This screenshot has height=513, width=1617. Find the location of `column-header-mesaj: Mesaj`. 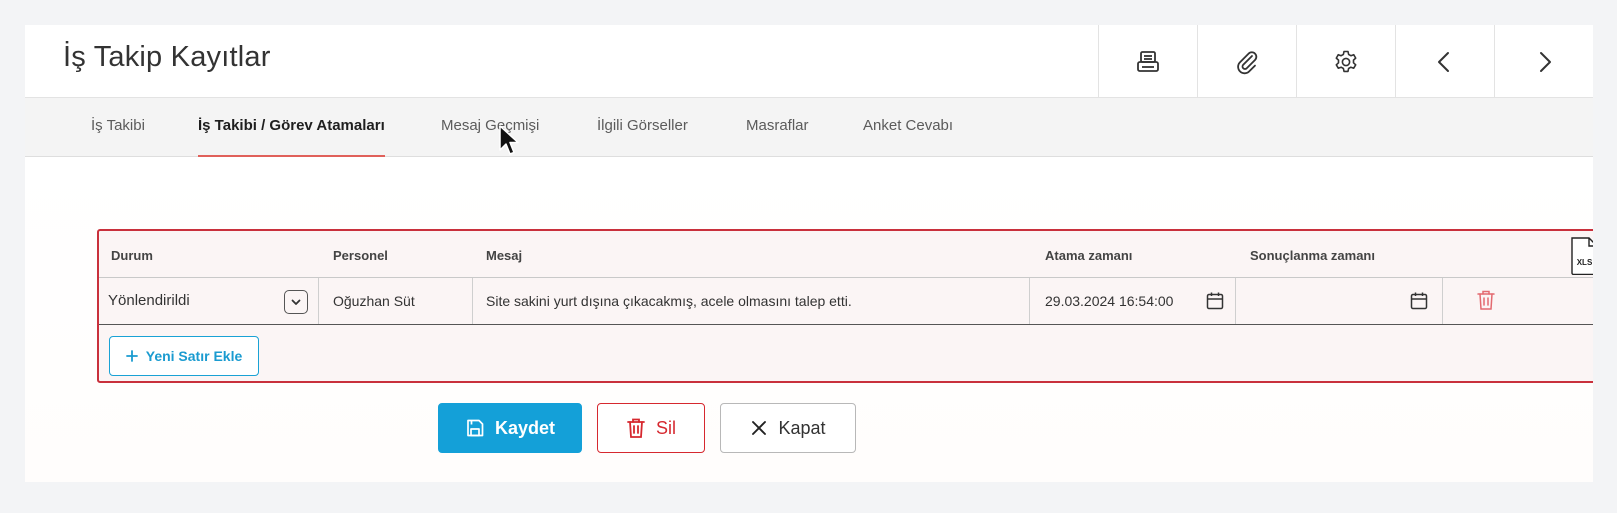

column-header-mesaj: Mesaj is located at coordinates (504, 255).